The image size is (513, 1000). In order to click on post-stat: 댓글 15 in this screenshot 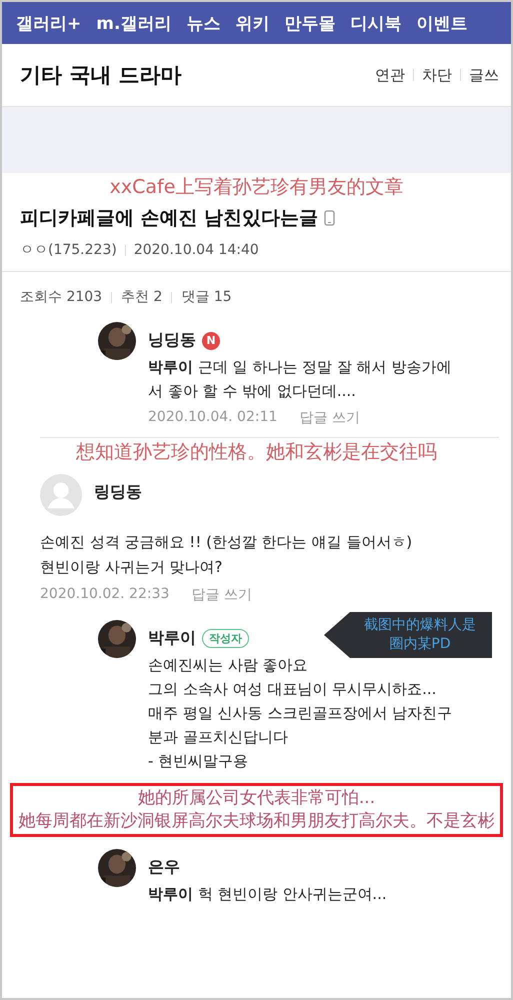, I will do `click(206, 297)`.